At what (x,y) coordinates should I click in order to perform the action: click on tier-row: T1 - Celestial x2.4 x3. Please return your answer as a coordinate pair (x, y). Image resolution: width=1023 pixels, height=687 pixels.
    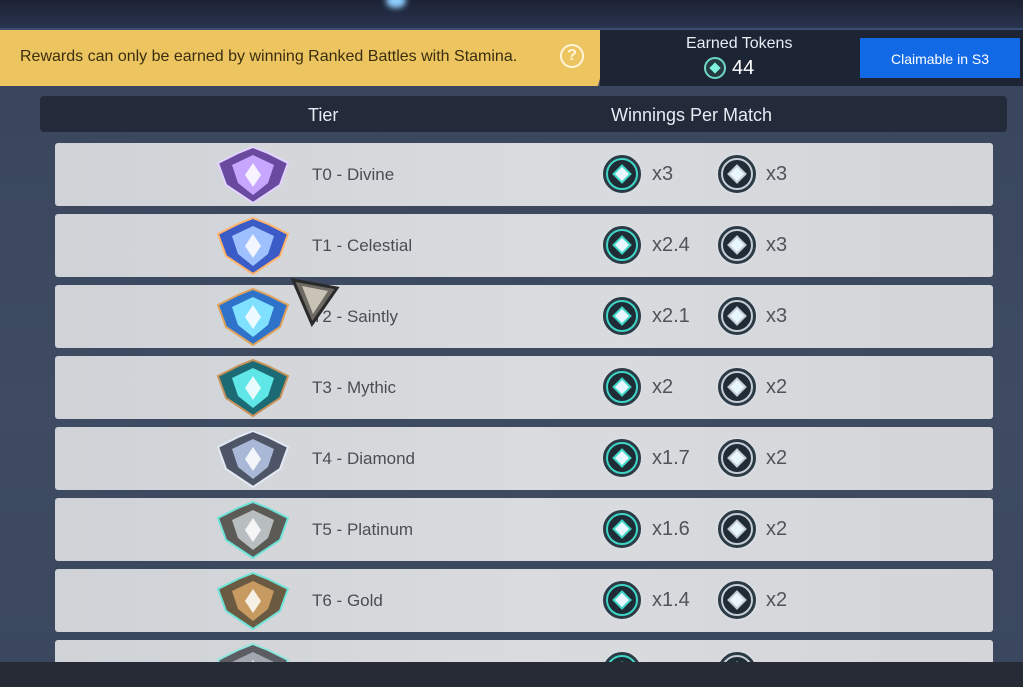
    Looking at the image, I should click on (524, 245).